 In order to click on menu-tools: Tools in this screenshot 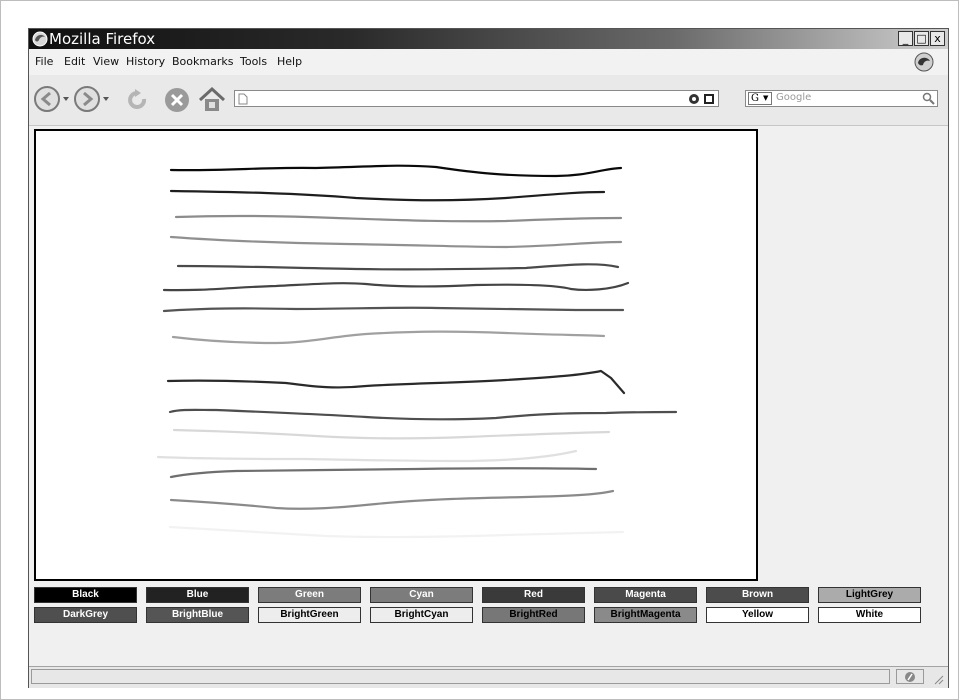, I will do `click(253, 61)`.